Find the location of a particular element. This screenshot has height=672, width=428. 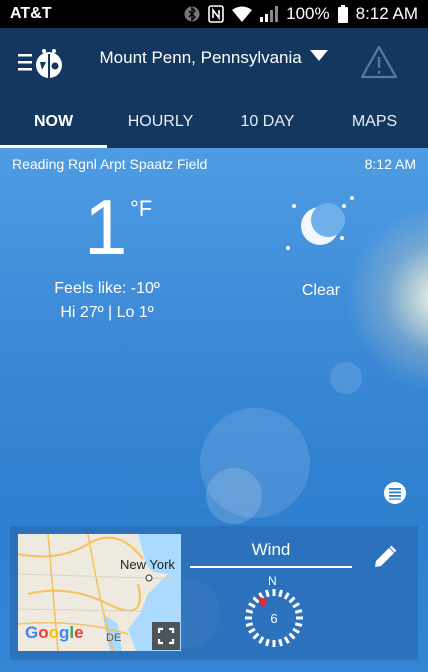

nfc-icon is located at coordinates (216, 14).